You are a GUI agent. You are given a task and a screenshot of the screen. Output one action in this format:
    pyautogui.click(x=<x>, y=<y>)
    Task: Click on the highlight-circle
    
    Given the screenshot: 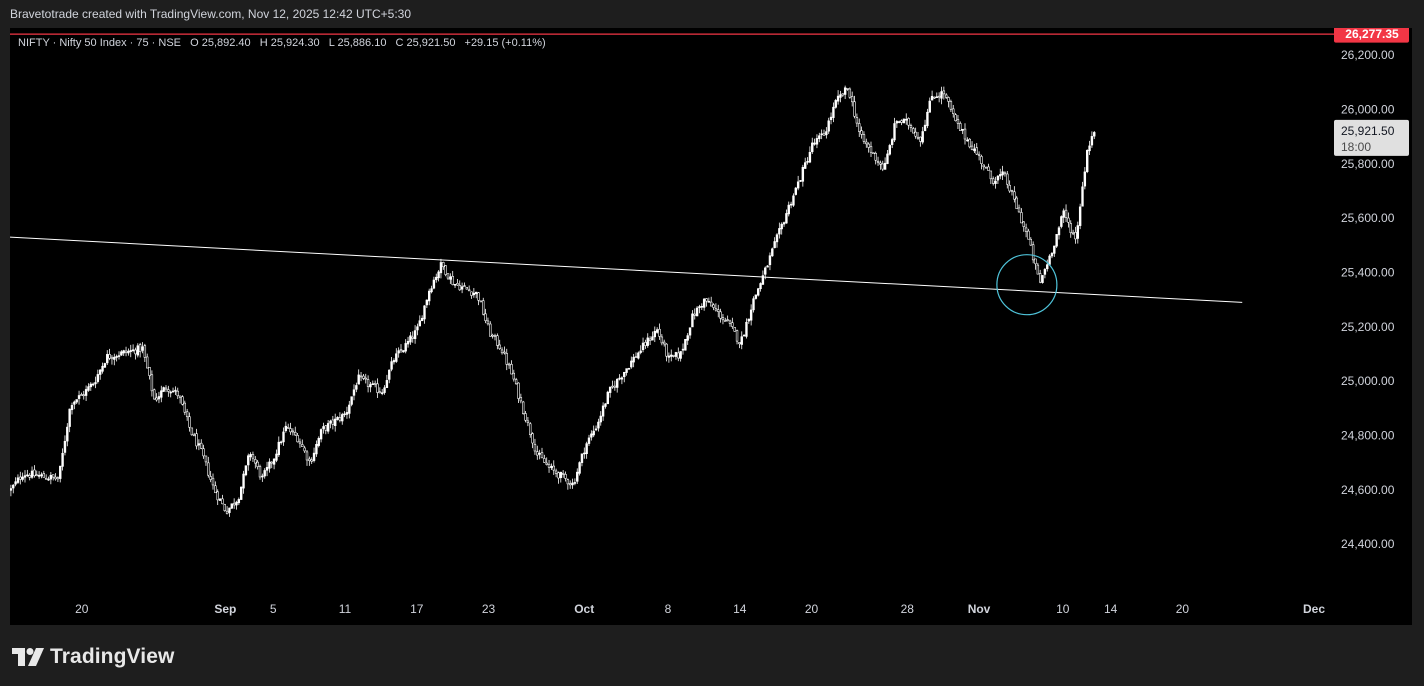 What is the action you would take?
    pyautogui.click(x=1027, y=285)
    